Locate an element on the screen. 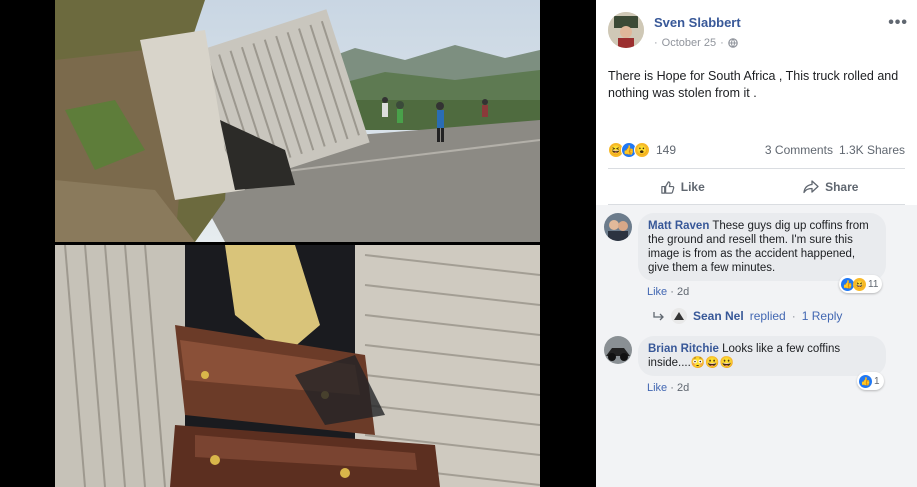 The width and height of the screenshot is (917, 487). replier-avatar-icon is located at coordinates (679, 316).